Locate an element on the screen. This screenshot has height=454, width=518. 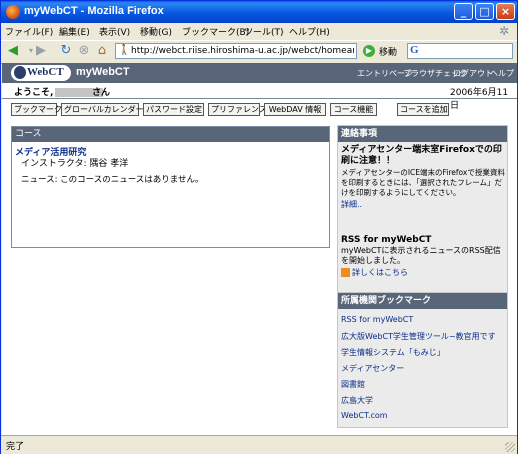
bookmark-link: RSS for myWebCT is located at coordinates (377, 319).